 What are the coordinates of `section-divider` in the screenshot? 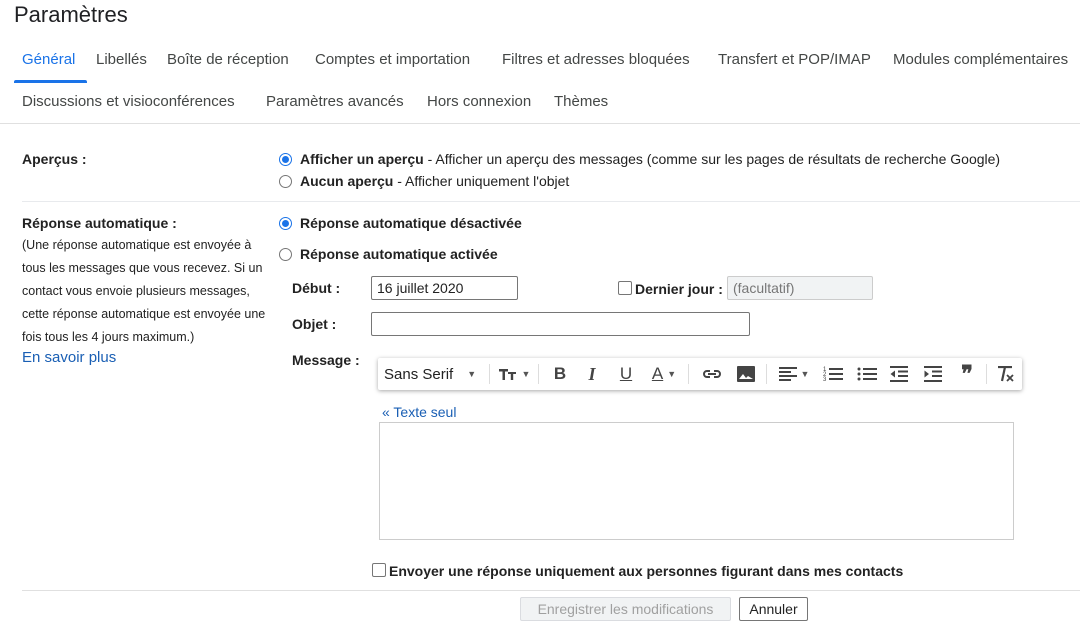 It's located at (551, 201).